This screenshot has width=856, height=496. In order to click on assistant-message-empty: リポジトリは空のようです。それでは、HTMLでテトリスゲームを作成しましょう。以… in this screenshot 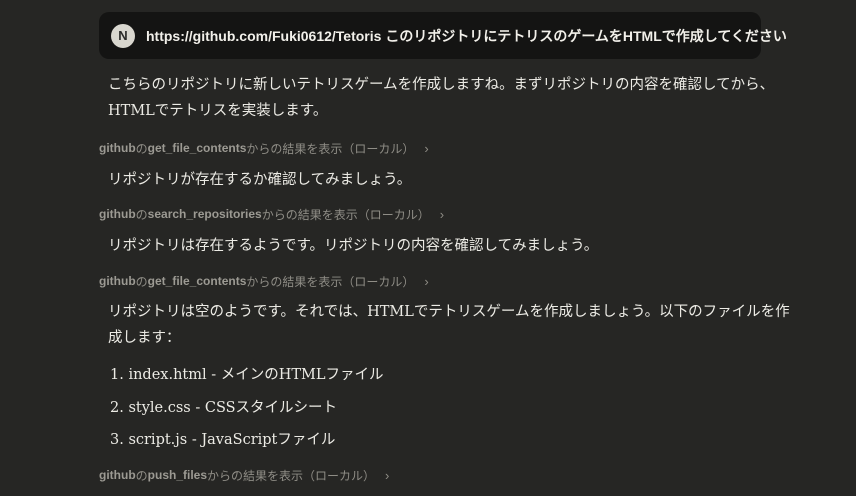, I will do `click(449, 325)`.